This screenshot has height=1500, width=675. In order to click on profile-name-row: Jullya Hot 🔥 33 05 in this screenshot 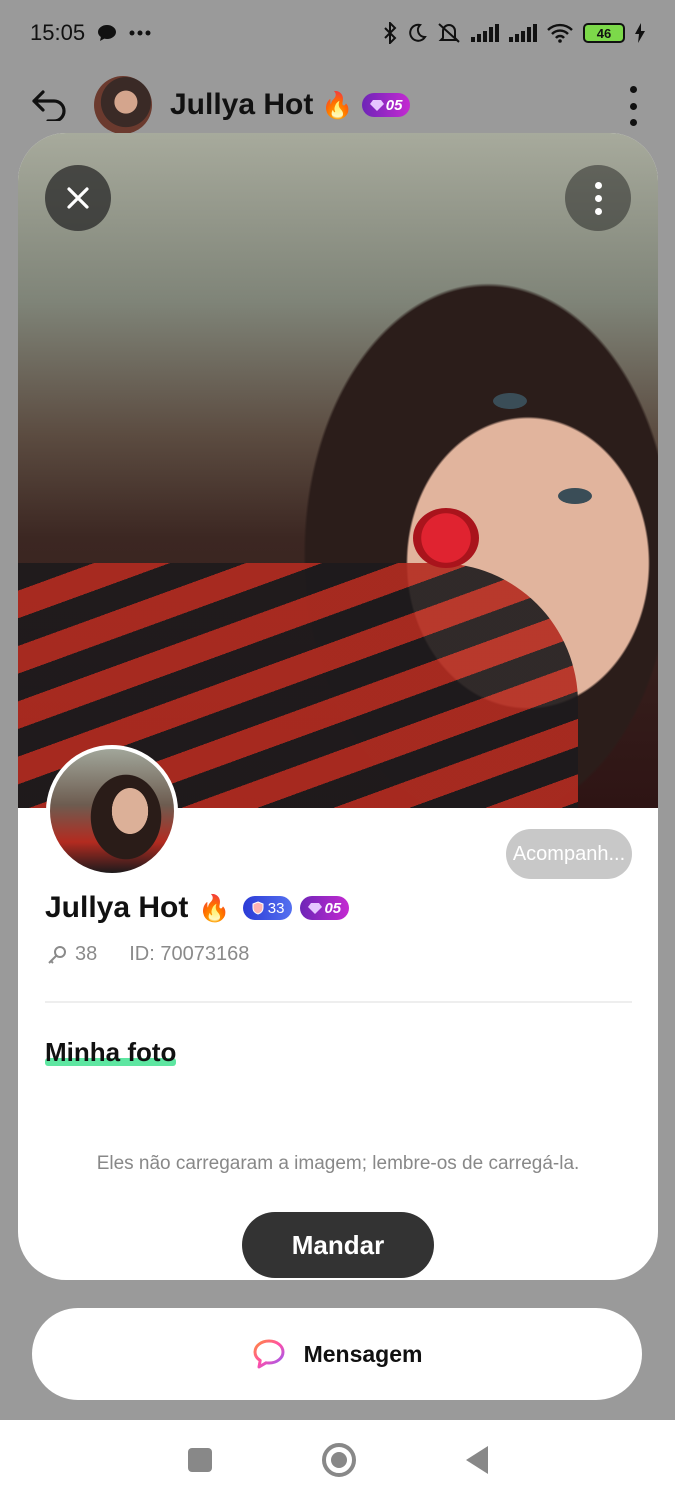, I will do `click(197, 908)`.